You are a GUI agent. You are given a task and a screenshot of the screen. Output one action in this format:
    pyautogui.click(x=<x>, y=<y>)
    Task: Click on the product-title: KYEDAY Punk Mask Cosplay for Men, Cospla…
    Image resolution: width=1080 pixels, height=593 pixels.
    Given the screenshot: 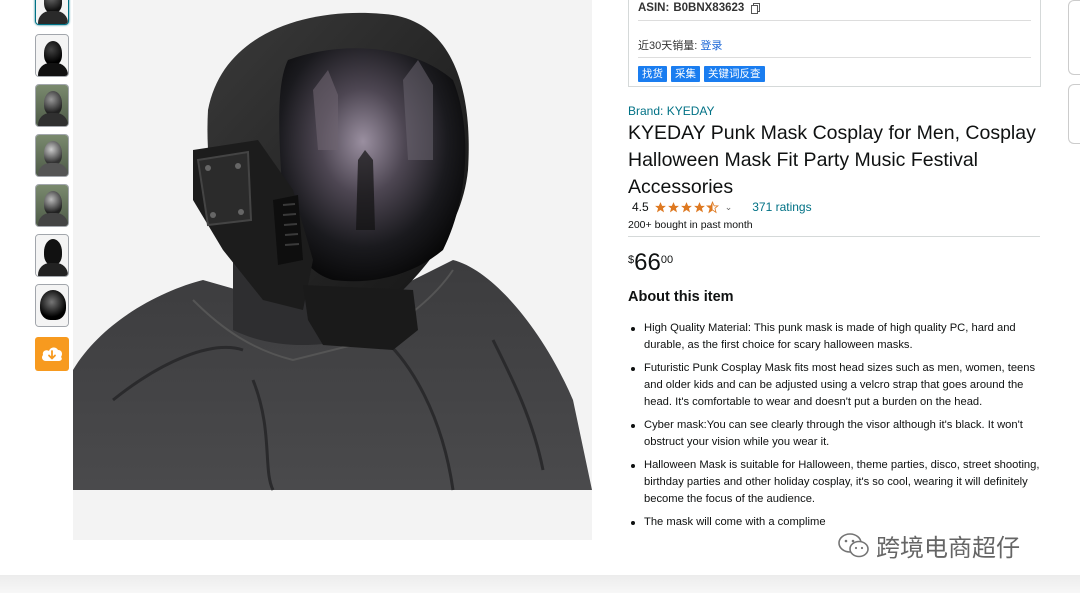 What is the action you would take?
    pyautogui.click(x=832, y=160)
    